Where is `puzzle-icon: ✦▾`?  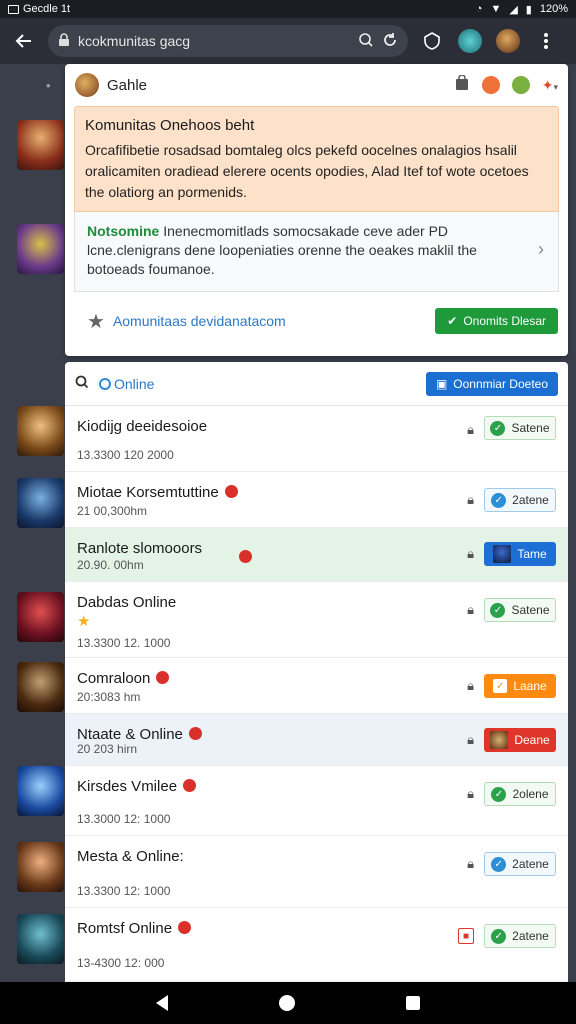 puzzle-icon: ✦▾ is located at coordinates (550, 85).